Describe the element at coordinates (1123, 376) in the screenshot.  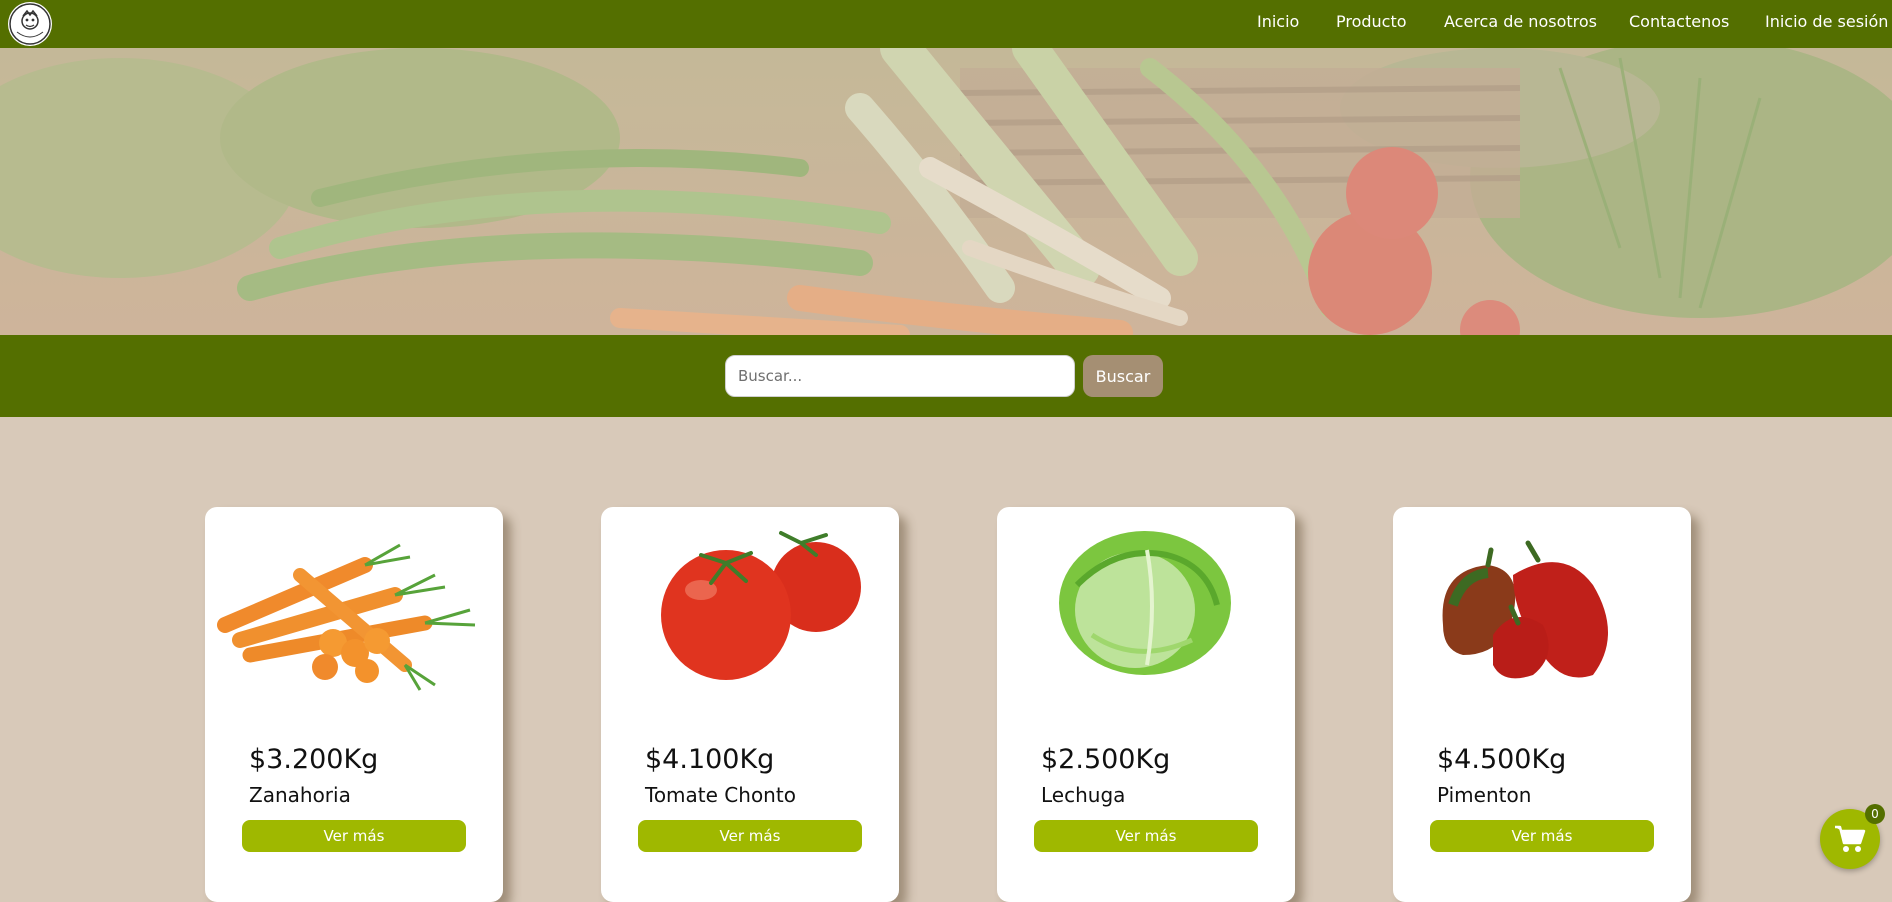
I see `search-button: Buscar` at that location.